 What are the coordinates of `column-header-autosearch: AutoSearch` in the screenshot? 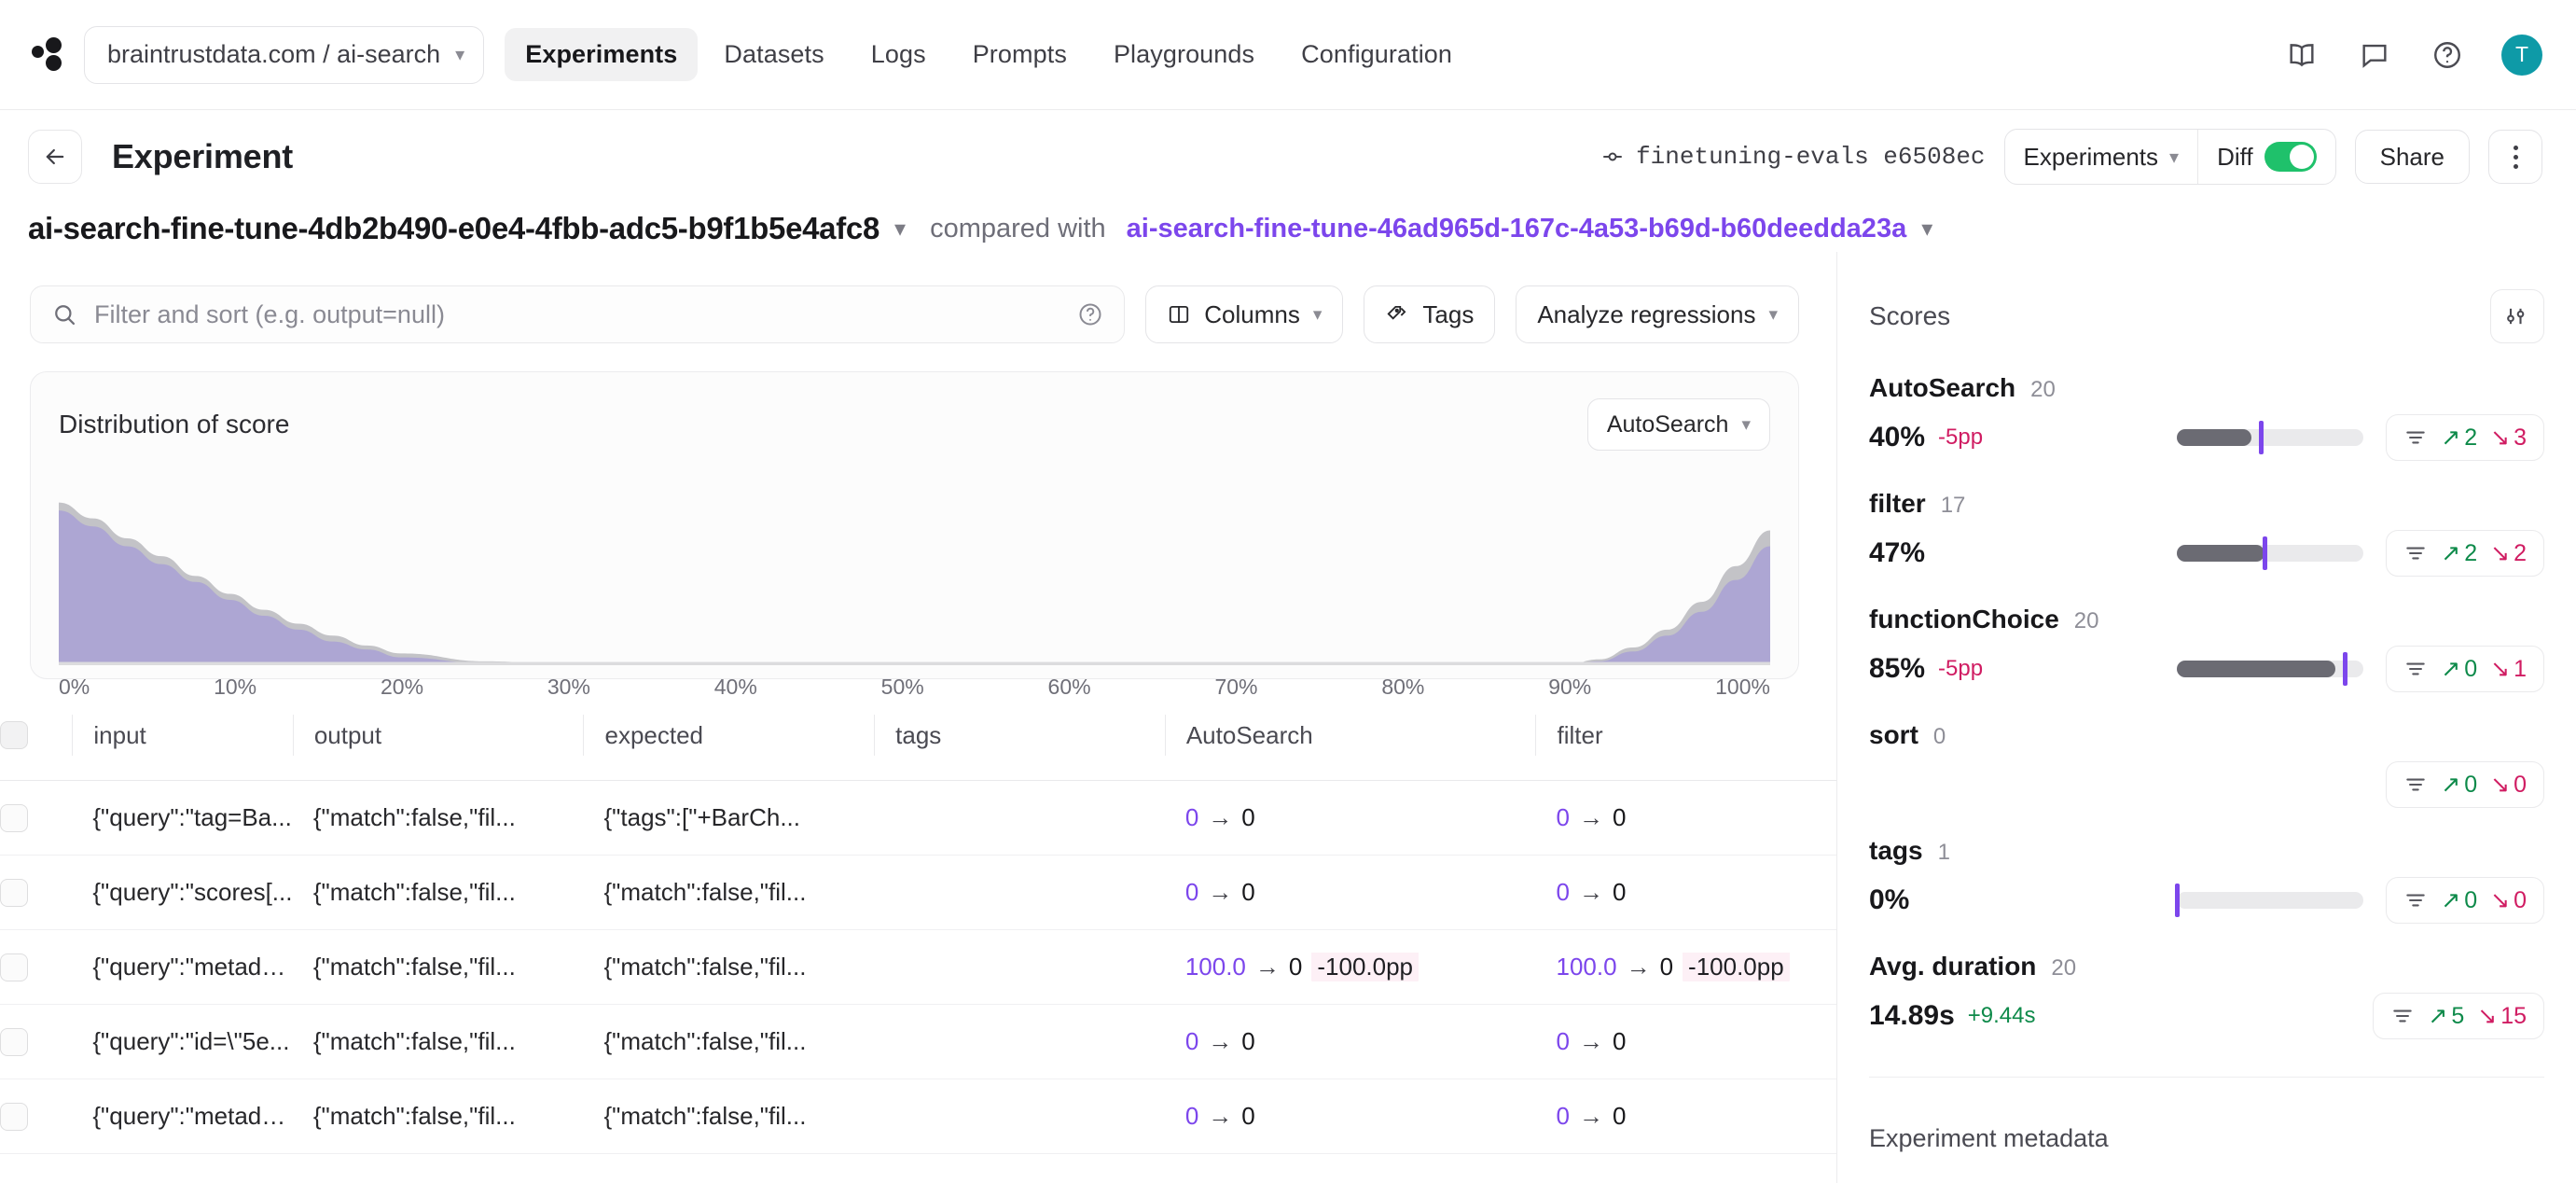 It's located at (1350, 748).